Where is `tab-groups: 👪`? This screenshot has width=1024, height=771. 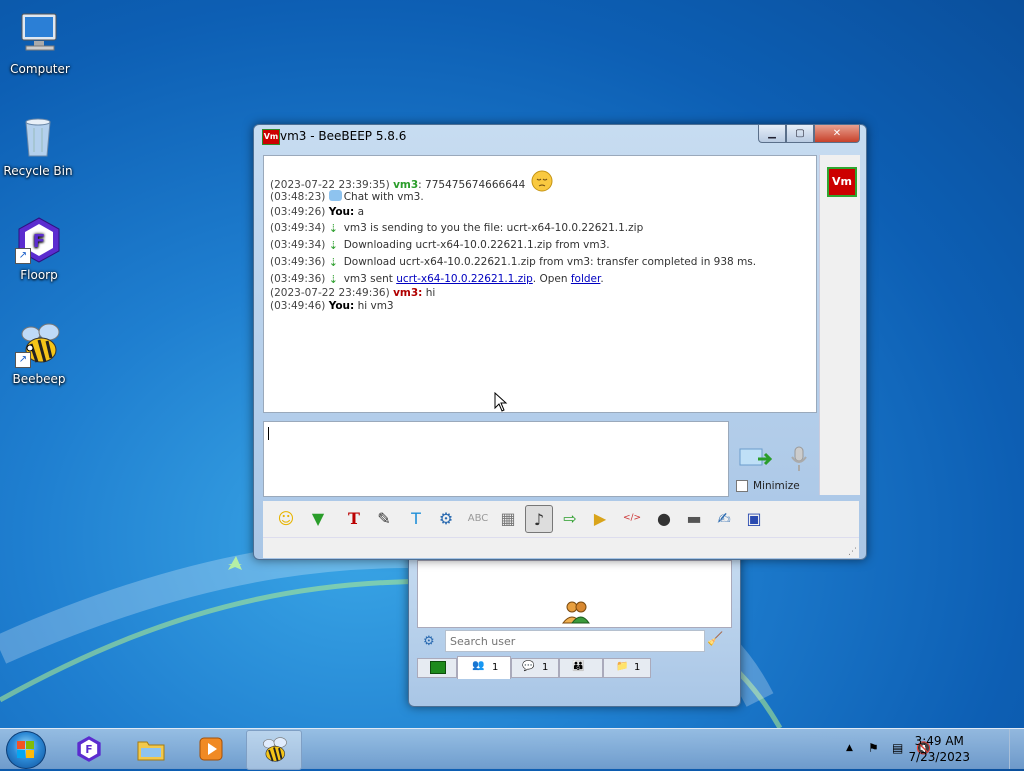
tab-groups: 👪 is located at coordinates (581, 668).